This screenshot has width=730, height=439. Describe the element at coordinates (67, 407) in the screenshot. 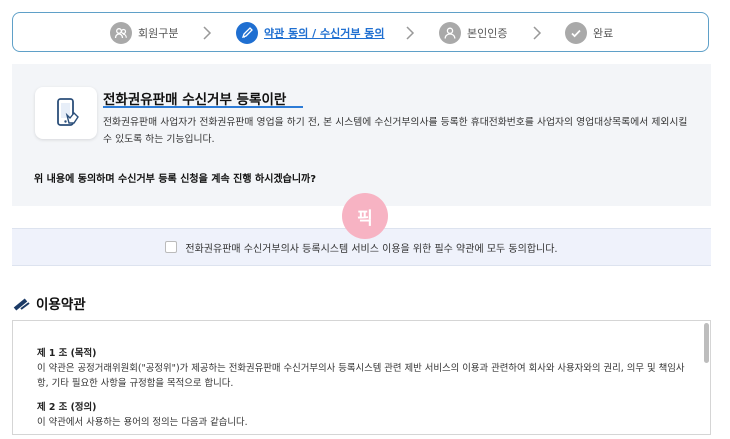

I see `terms-section-title: 제 2 조 (정의)` at that location.